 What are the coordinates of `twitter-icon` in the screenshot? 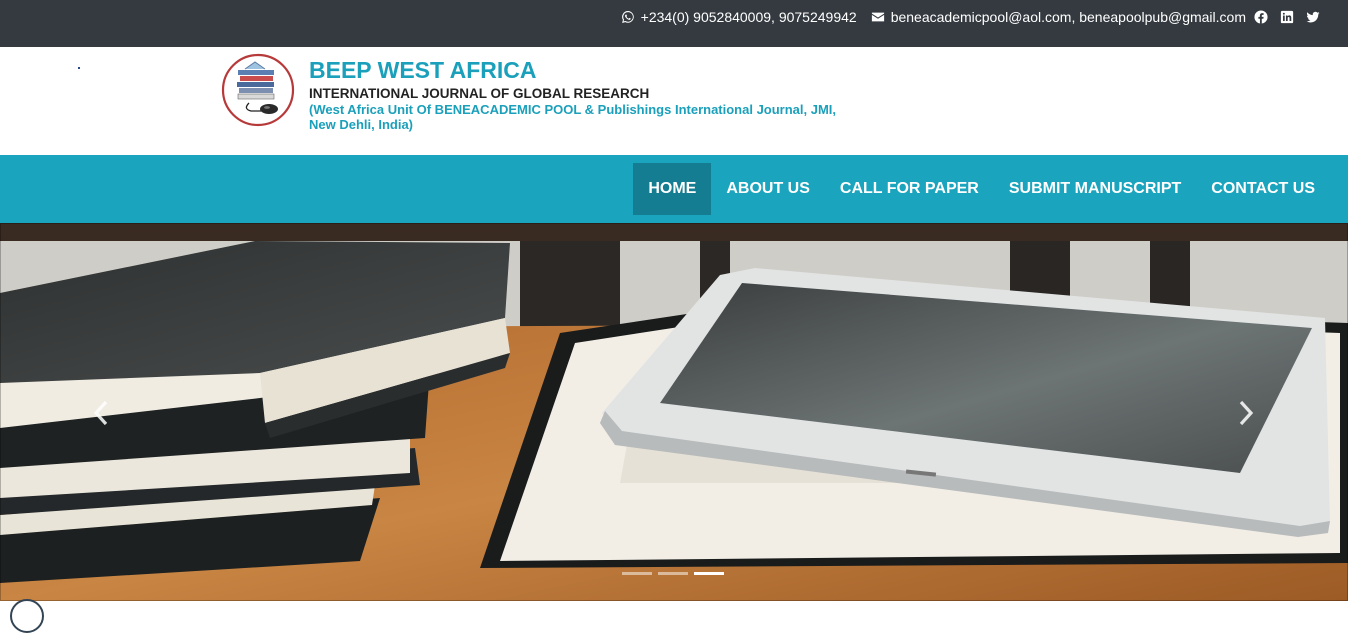 It's located at (1313, 17).